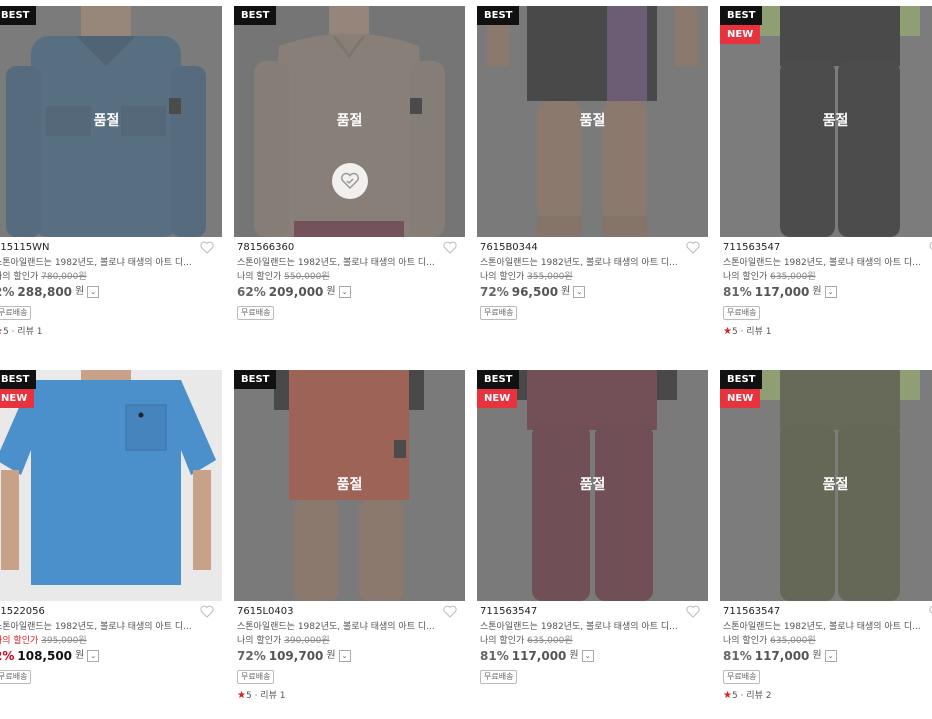 The width and height of the screenshot is (932, 719). Describe the element at coordinates (307, 277) in the screenshot. I see `original-price: 550,000원` at that location.